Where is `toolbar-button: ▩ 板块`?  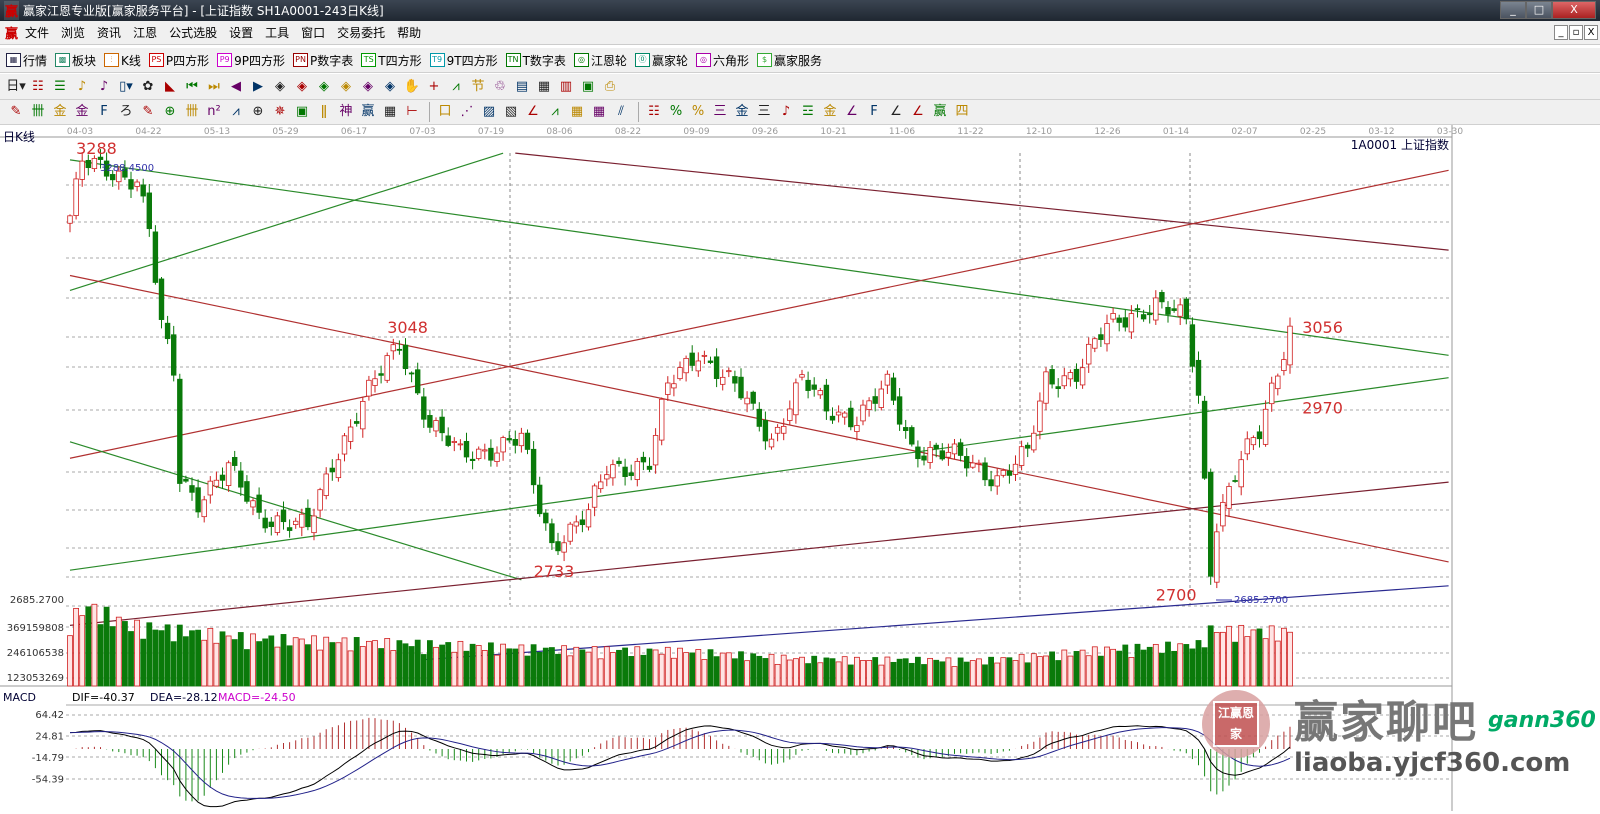
toolbar-button: ▩ 板块 is located at coordinates (75, 60).